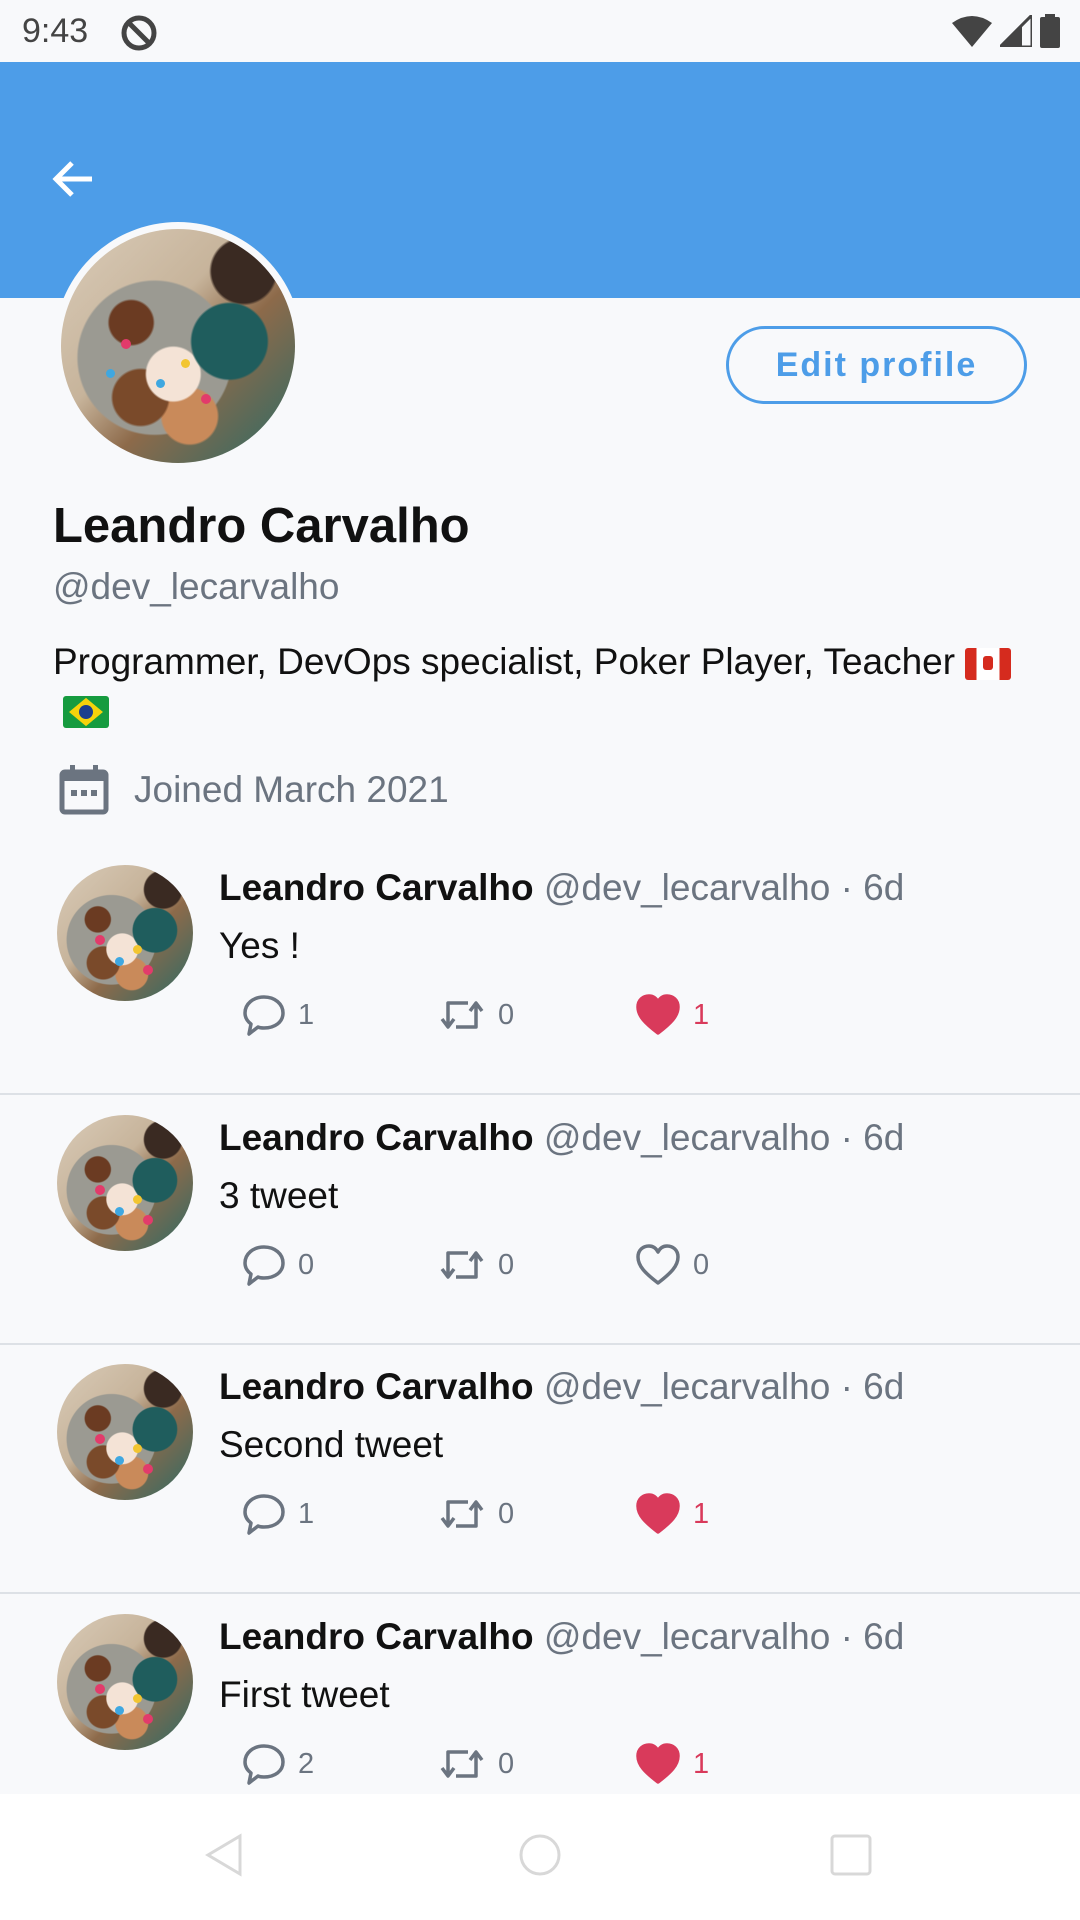 Image resolution: width=1080 pixels, height=1920 pixels. What do you see at coordinates (306, 1763) in the screenshot?
I see `reply-count: 2` at bounding box center [306, 1763].